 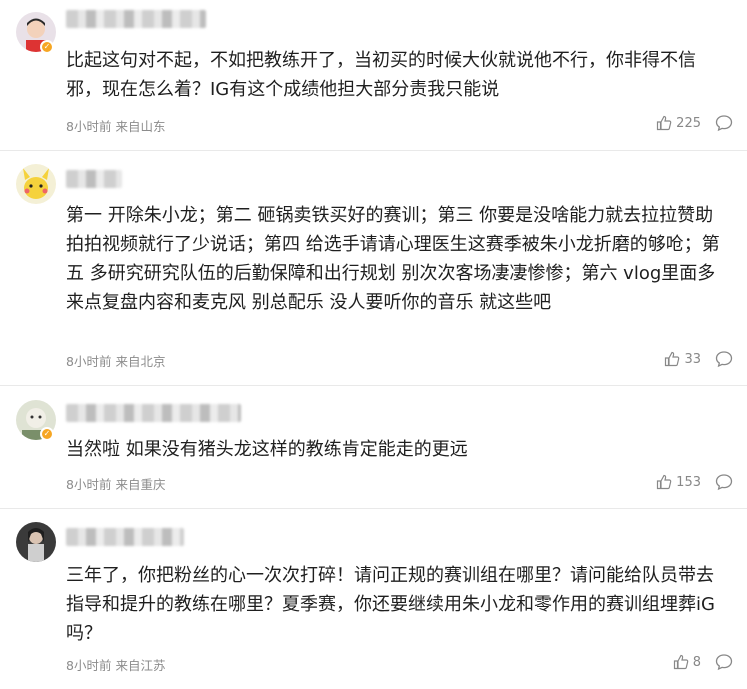 What do you see at coordinates (140, 484) in the screenshot?
I see `comment-location: 来自重庆` at bounding box center [140, 484].